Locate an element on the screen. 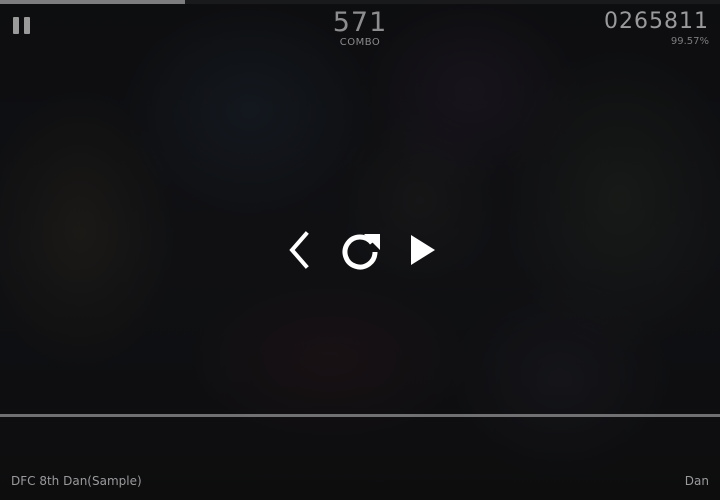 The width and height of the screenshot is (720, 500). retry-icon is located at coordinates (360, 250).